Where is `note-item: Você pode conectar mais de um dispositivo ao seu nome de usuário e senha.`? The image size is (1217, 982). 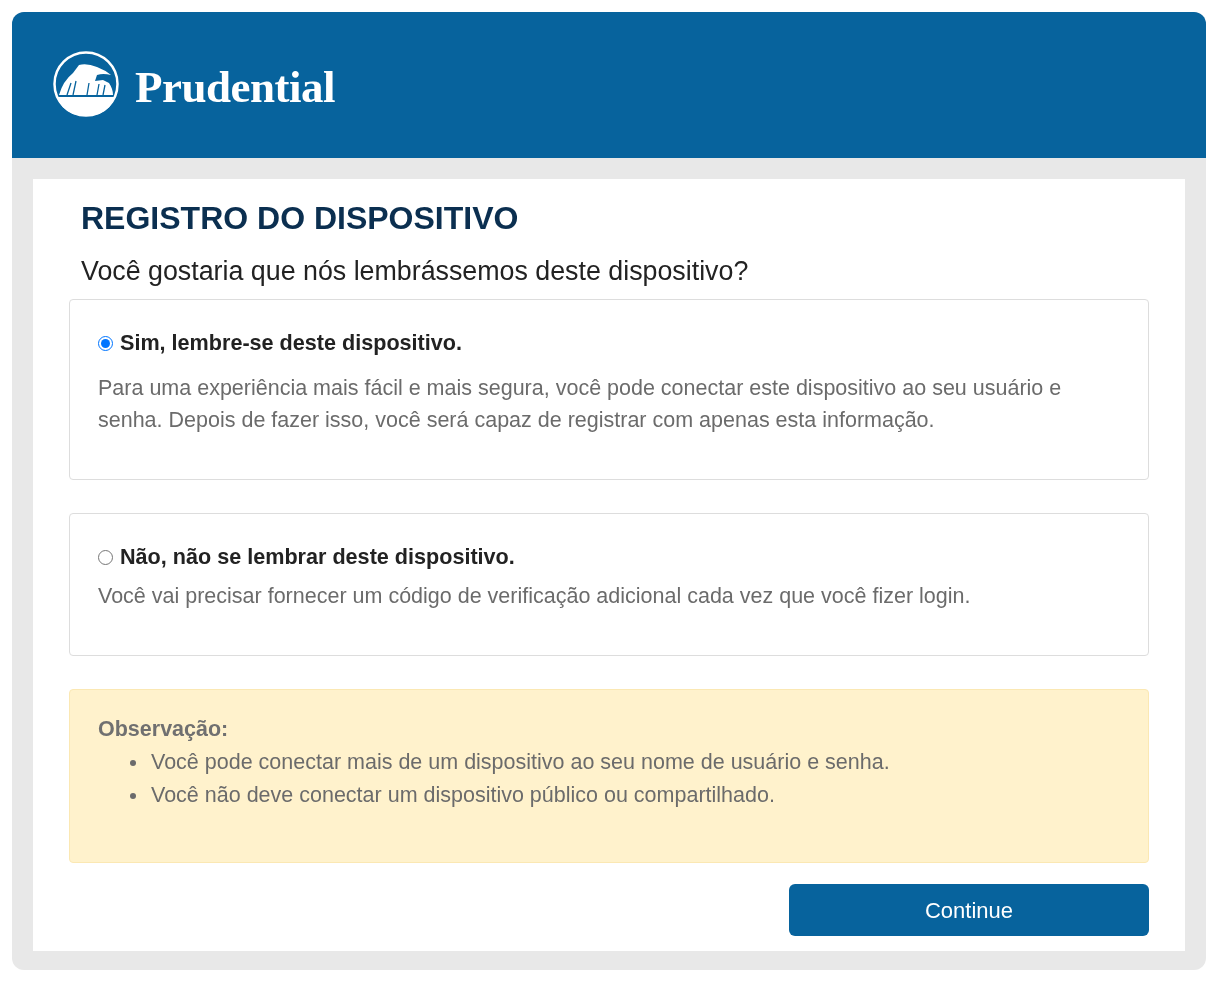 note-item: Você pode conectar mais de um dispositivo ao seu nome de usuário e senha. is located at coordinates (520, 762).